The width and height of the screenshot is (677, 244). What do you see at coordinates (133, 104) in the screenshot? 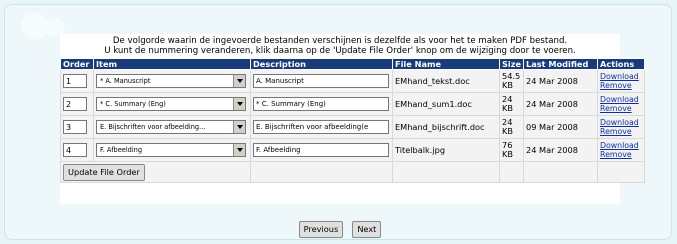
I see `item-select-value: * C. Summary (Eng)` at bounding box center [133, 104].